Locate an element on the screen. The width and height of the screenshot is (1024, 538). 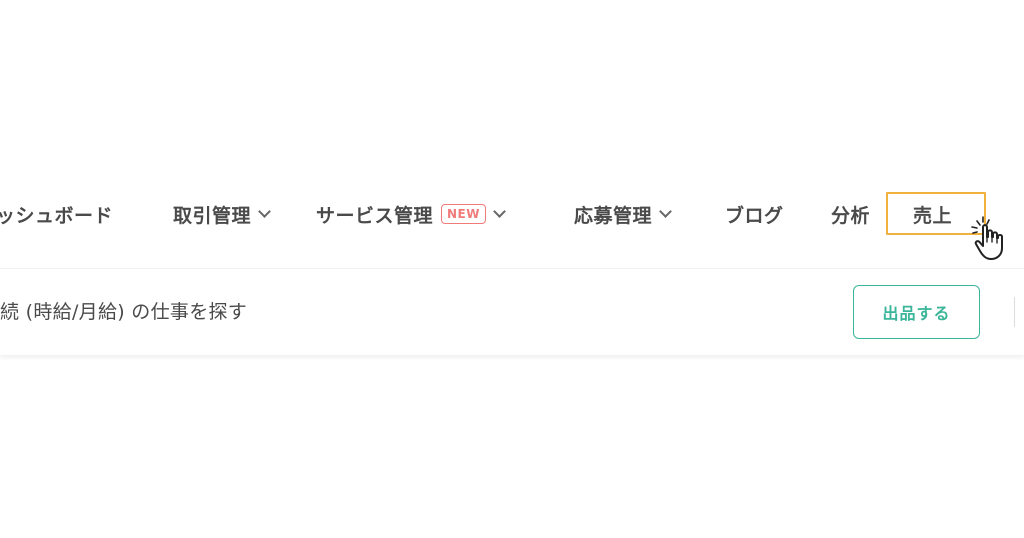
nav-item-analytics: 分析 is located at coordinates (850, 214).